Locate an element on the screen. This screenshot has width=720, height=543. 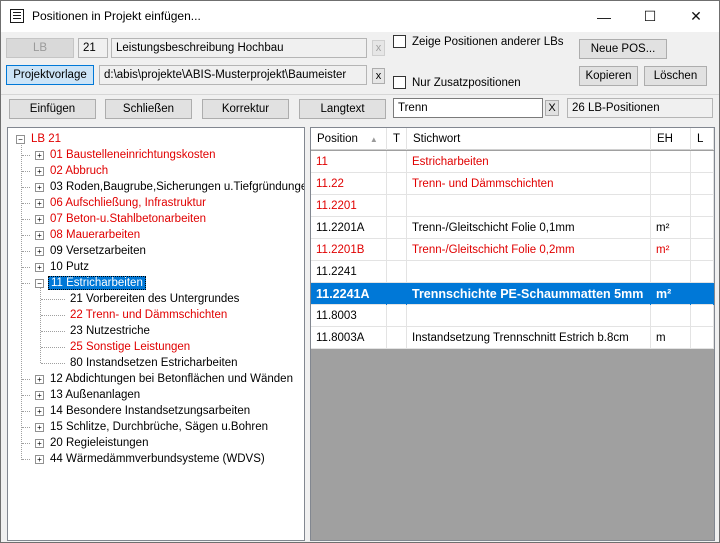
only-additional-checkbox: Nur Zusatzpositionen is located at coordinates (457, 82).